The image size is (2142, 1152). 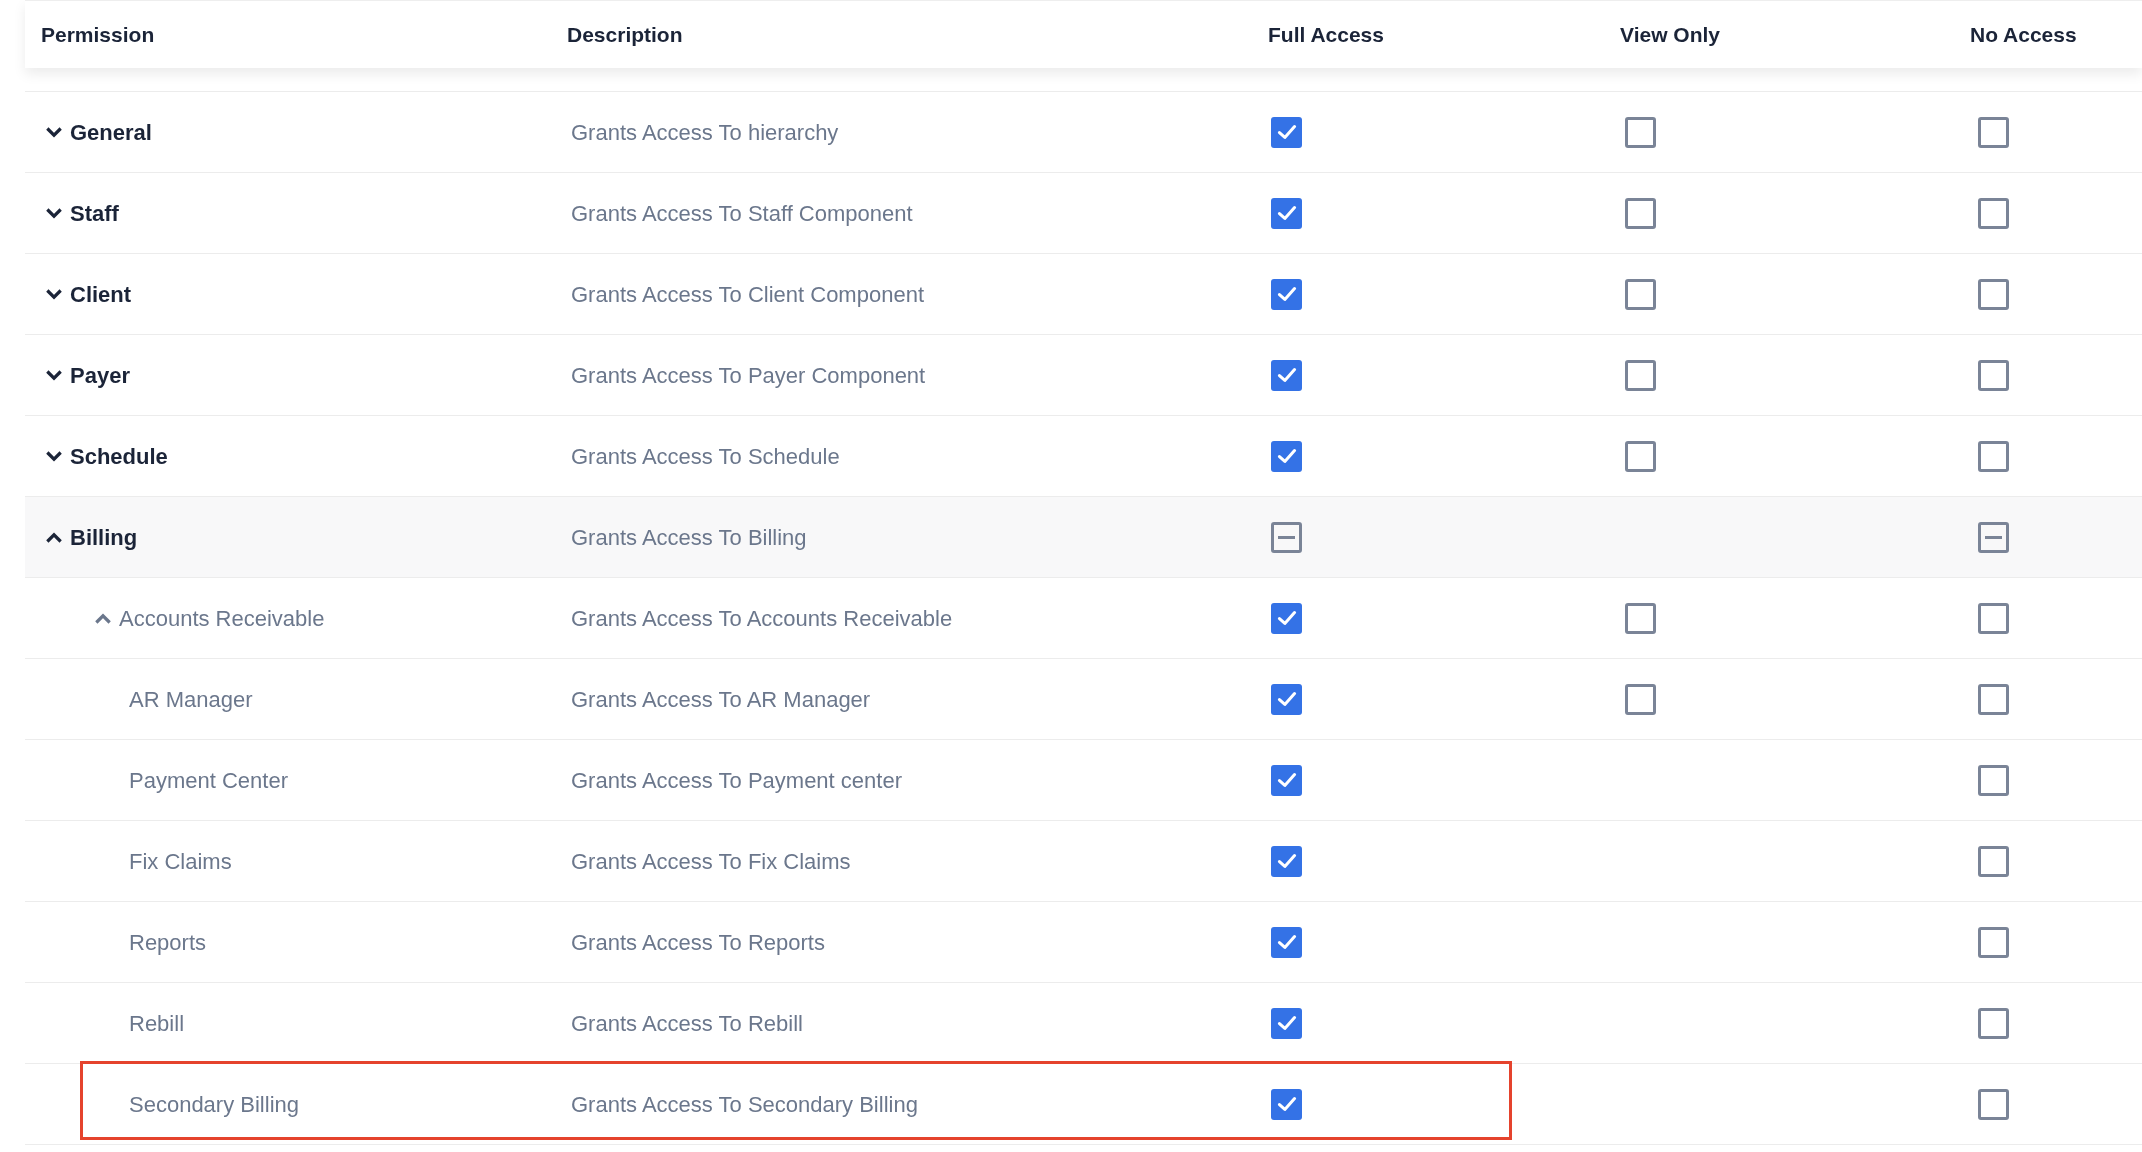 What do you see at coordinates (208, 780) in the screenshot?
I see `permission-name: Payment Center` at bounding box center [208, 780].